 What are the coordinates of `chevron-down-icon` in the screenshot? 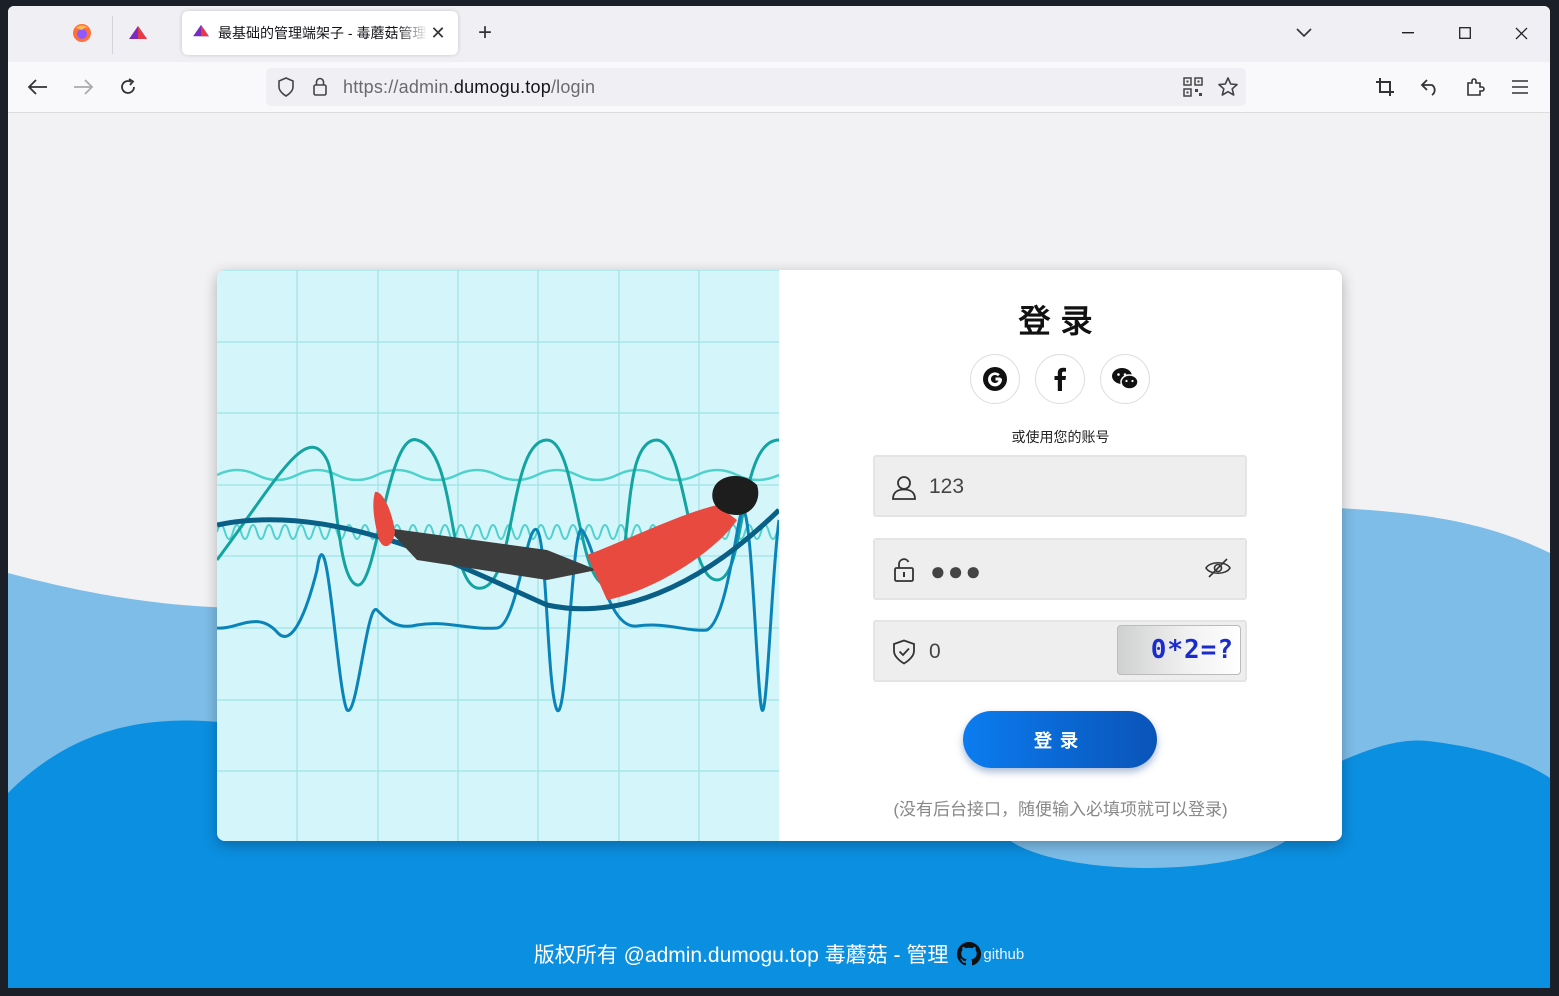 It's located at (1304, 33).